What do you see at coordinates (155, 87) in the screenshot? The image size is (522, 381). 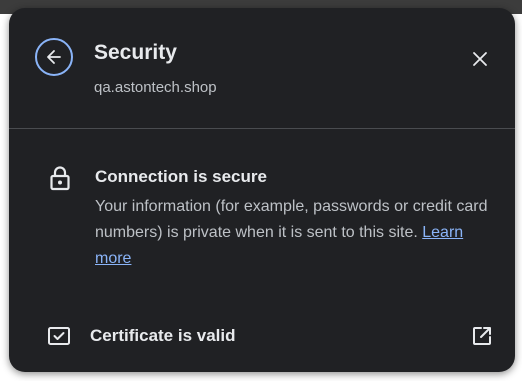 I see `site-origin: qa.astontech.shop` at bounding box center [155, 87].